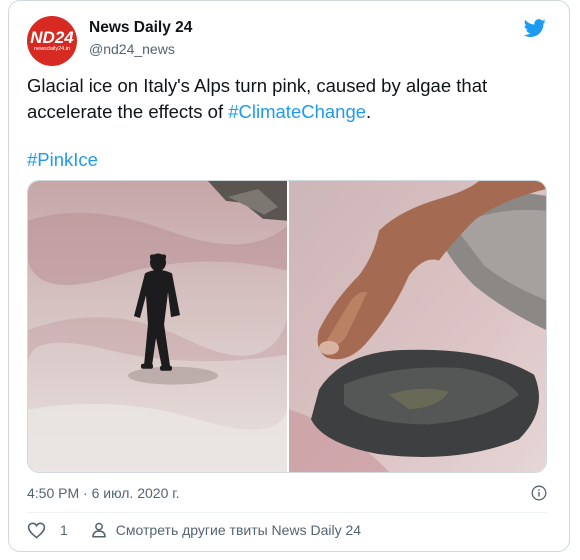 This screenshot has height=560, width=580. I want to click on avatar: ND24 newsdaily24.in, so click(52, 41).